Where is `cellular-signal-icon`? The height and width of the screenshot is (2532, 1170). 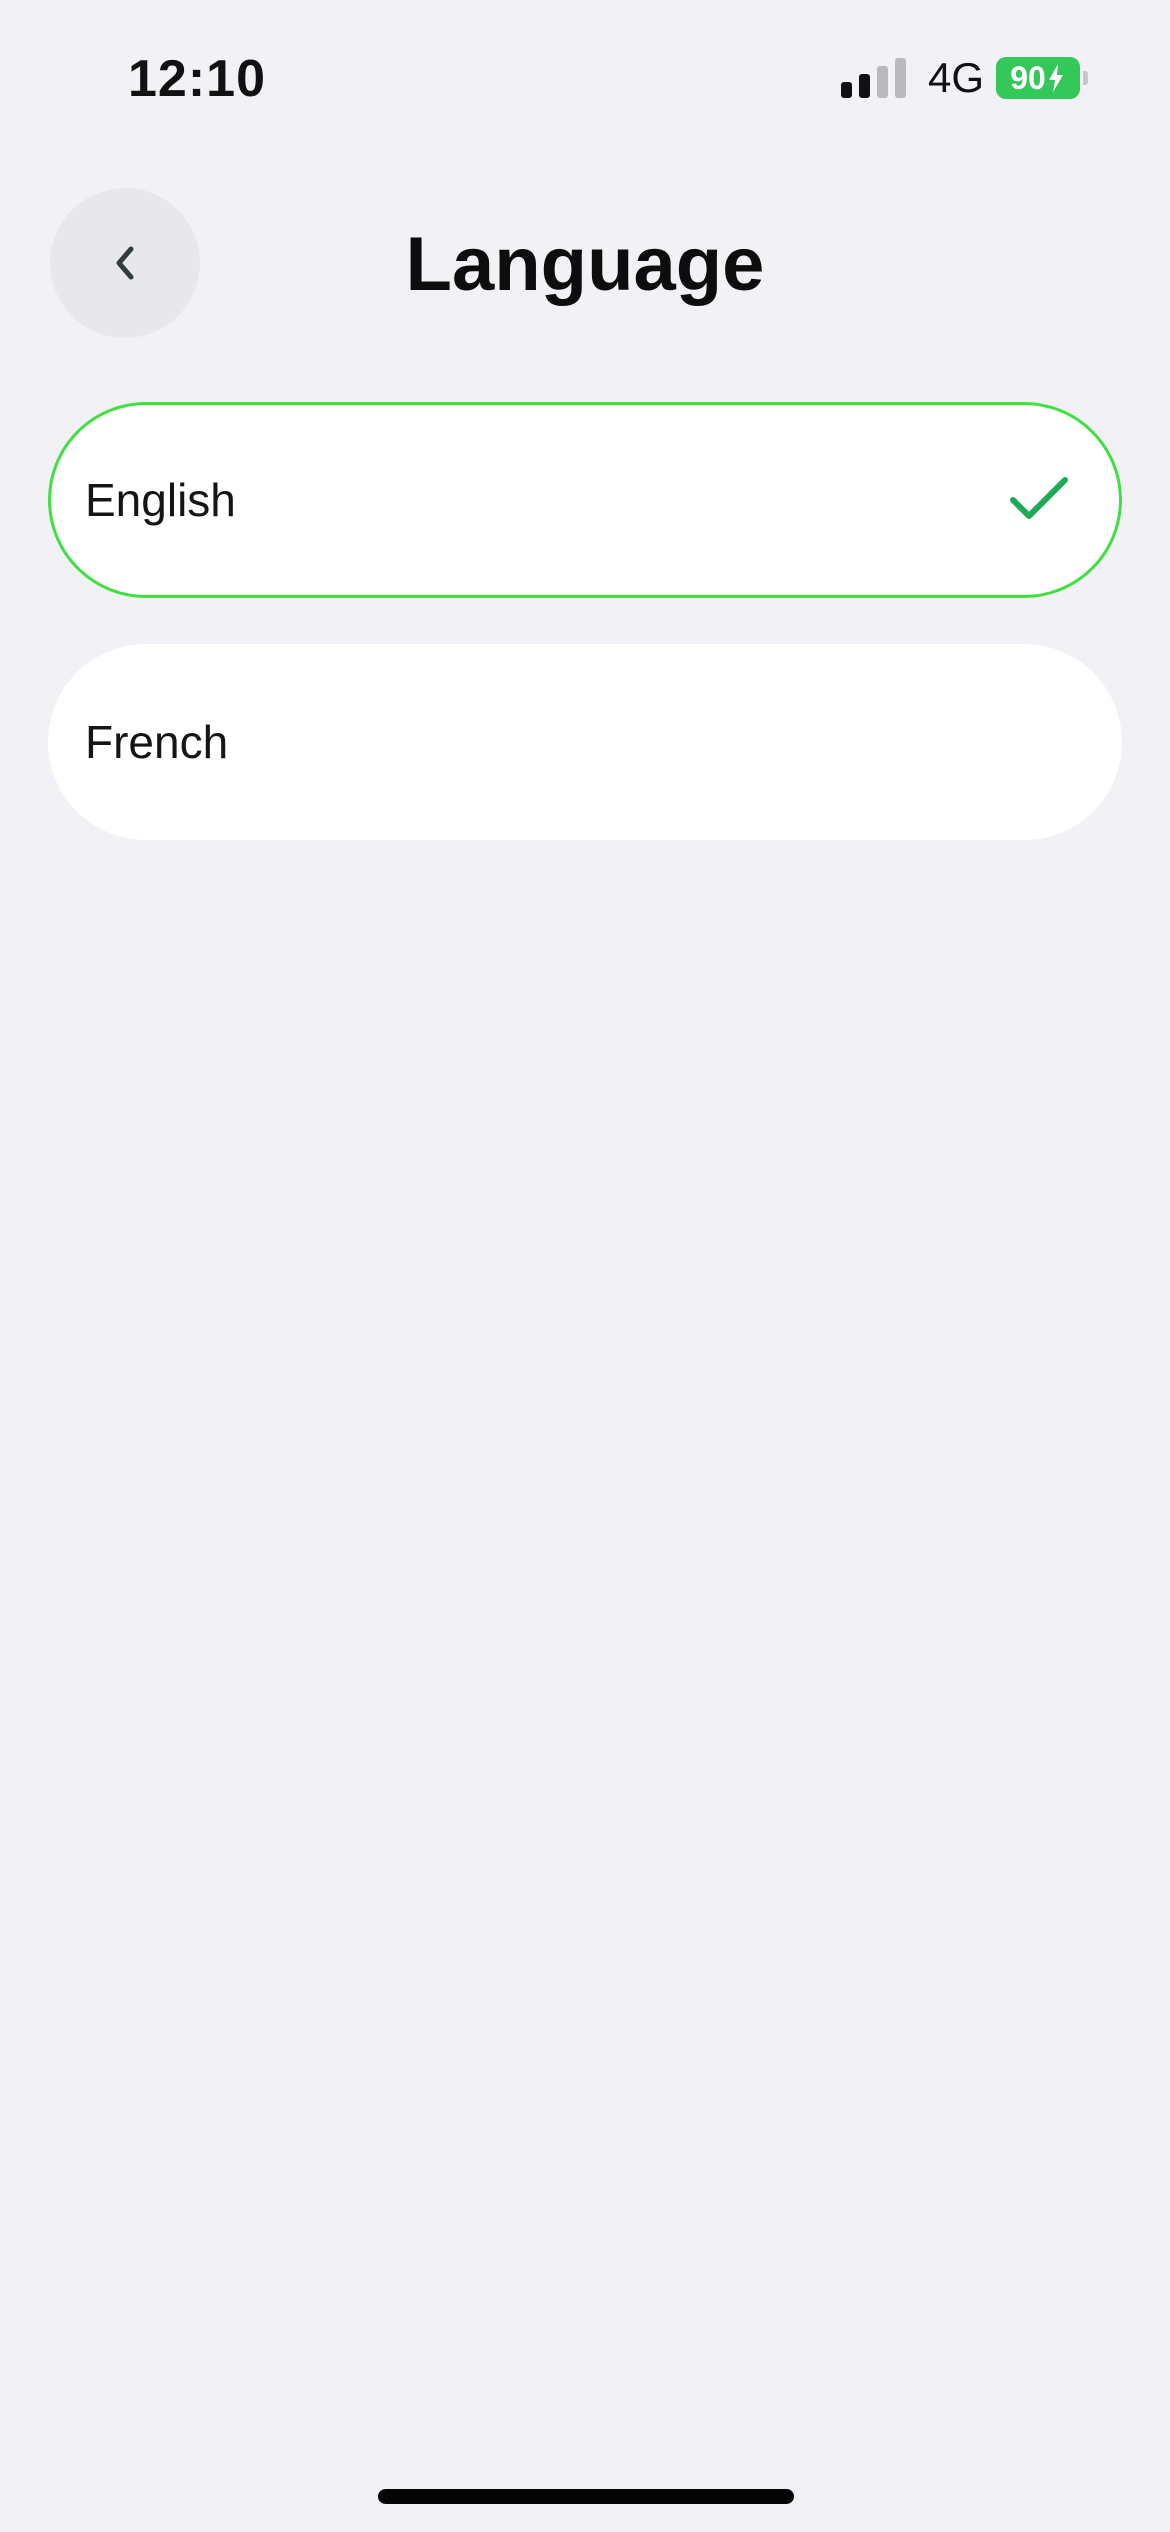
cellular-signal-icon is located at coordinates (873, 78).